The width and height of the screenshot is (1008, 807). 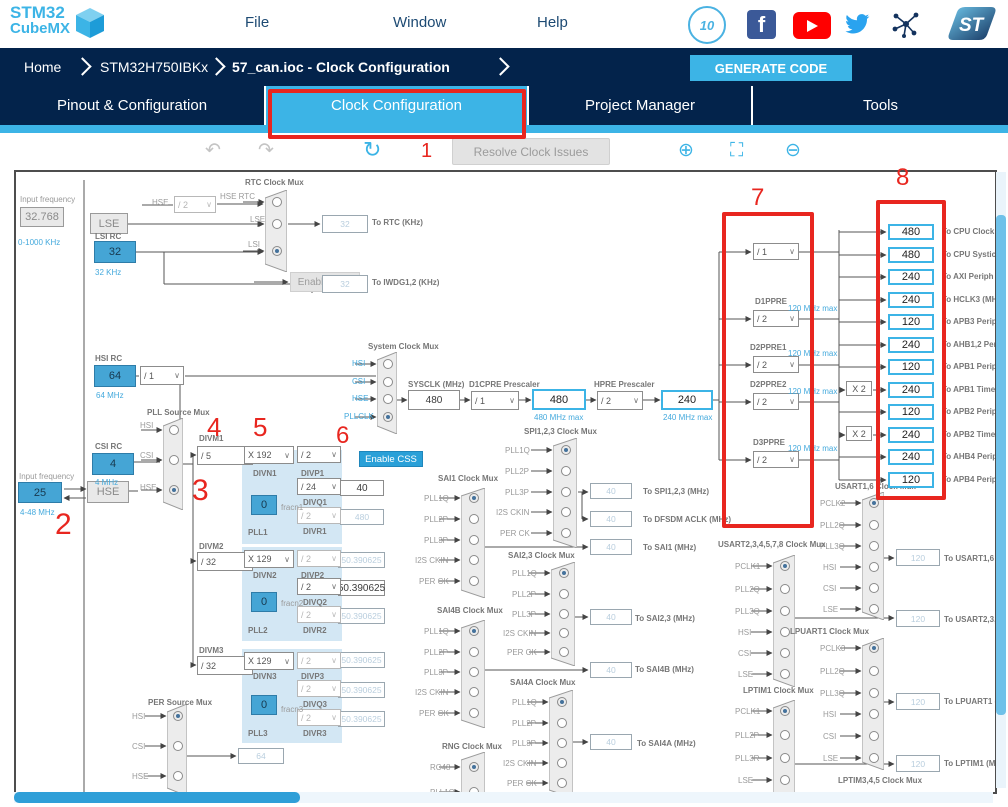 I want to click on usart16-freq: 120, so click(x=918, y=557).